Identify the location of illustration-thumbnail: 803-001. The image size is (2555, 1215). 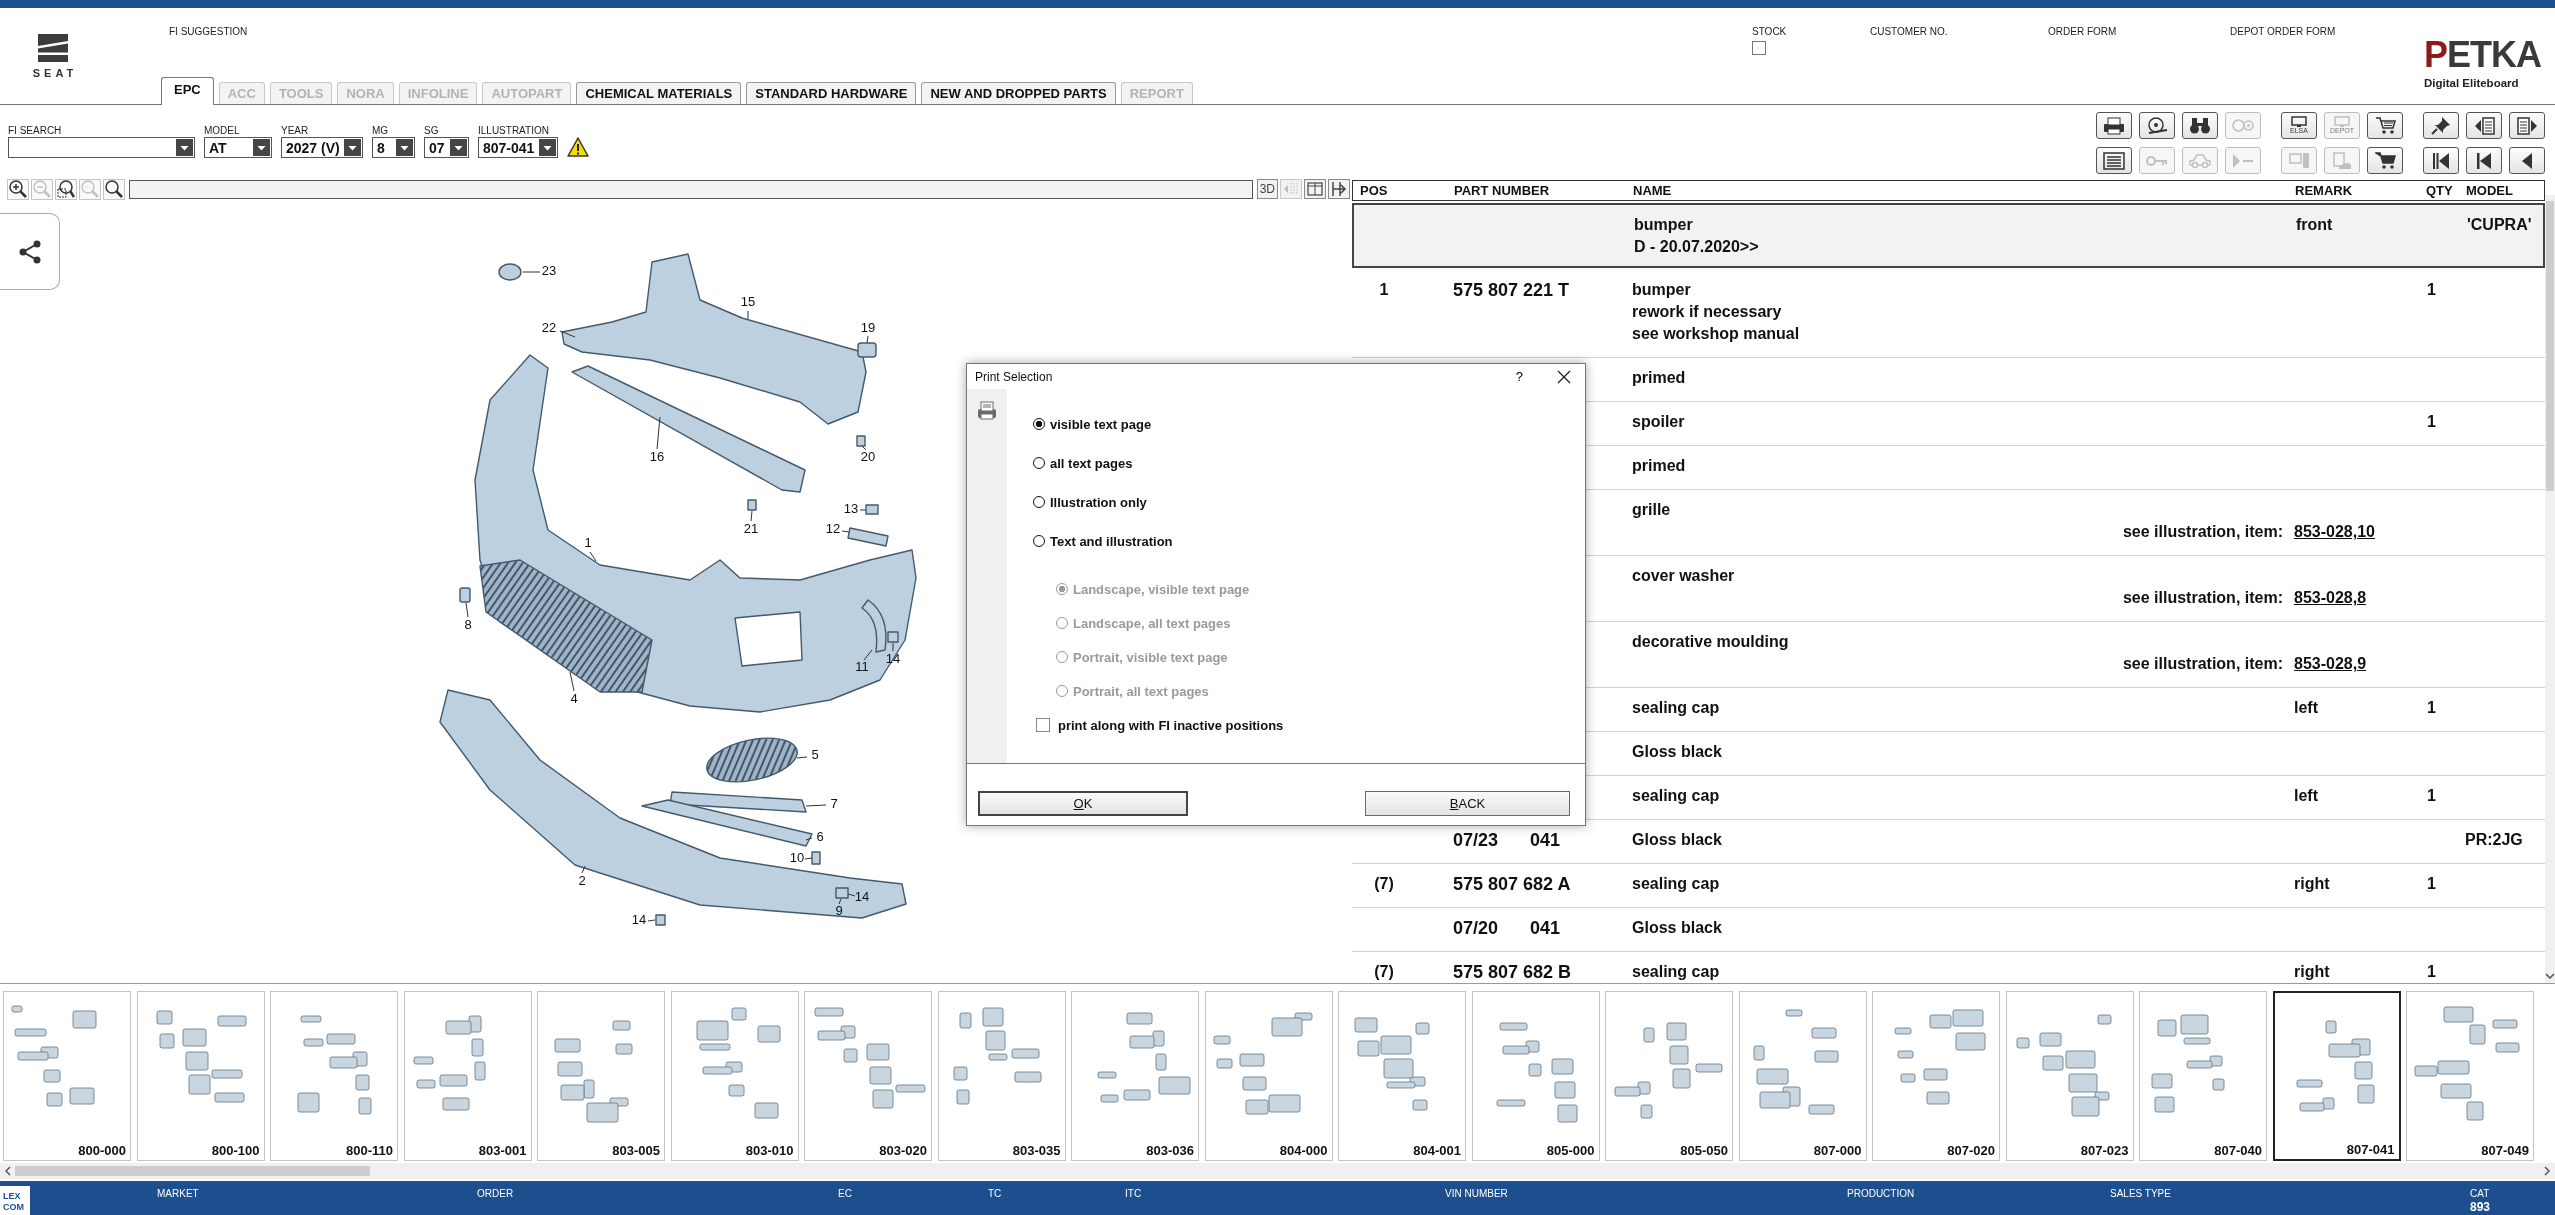
(467, 1076).